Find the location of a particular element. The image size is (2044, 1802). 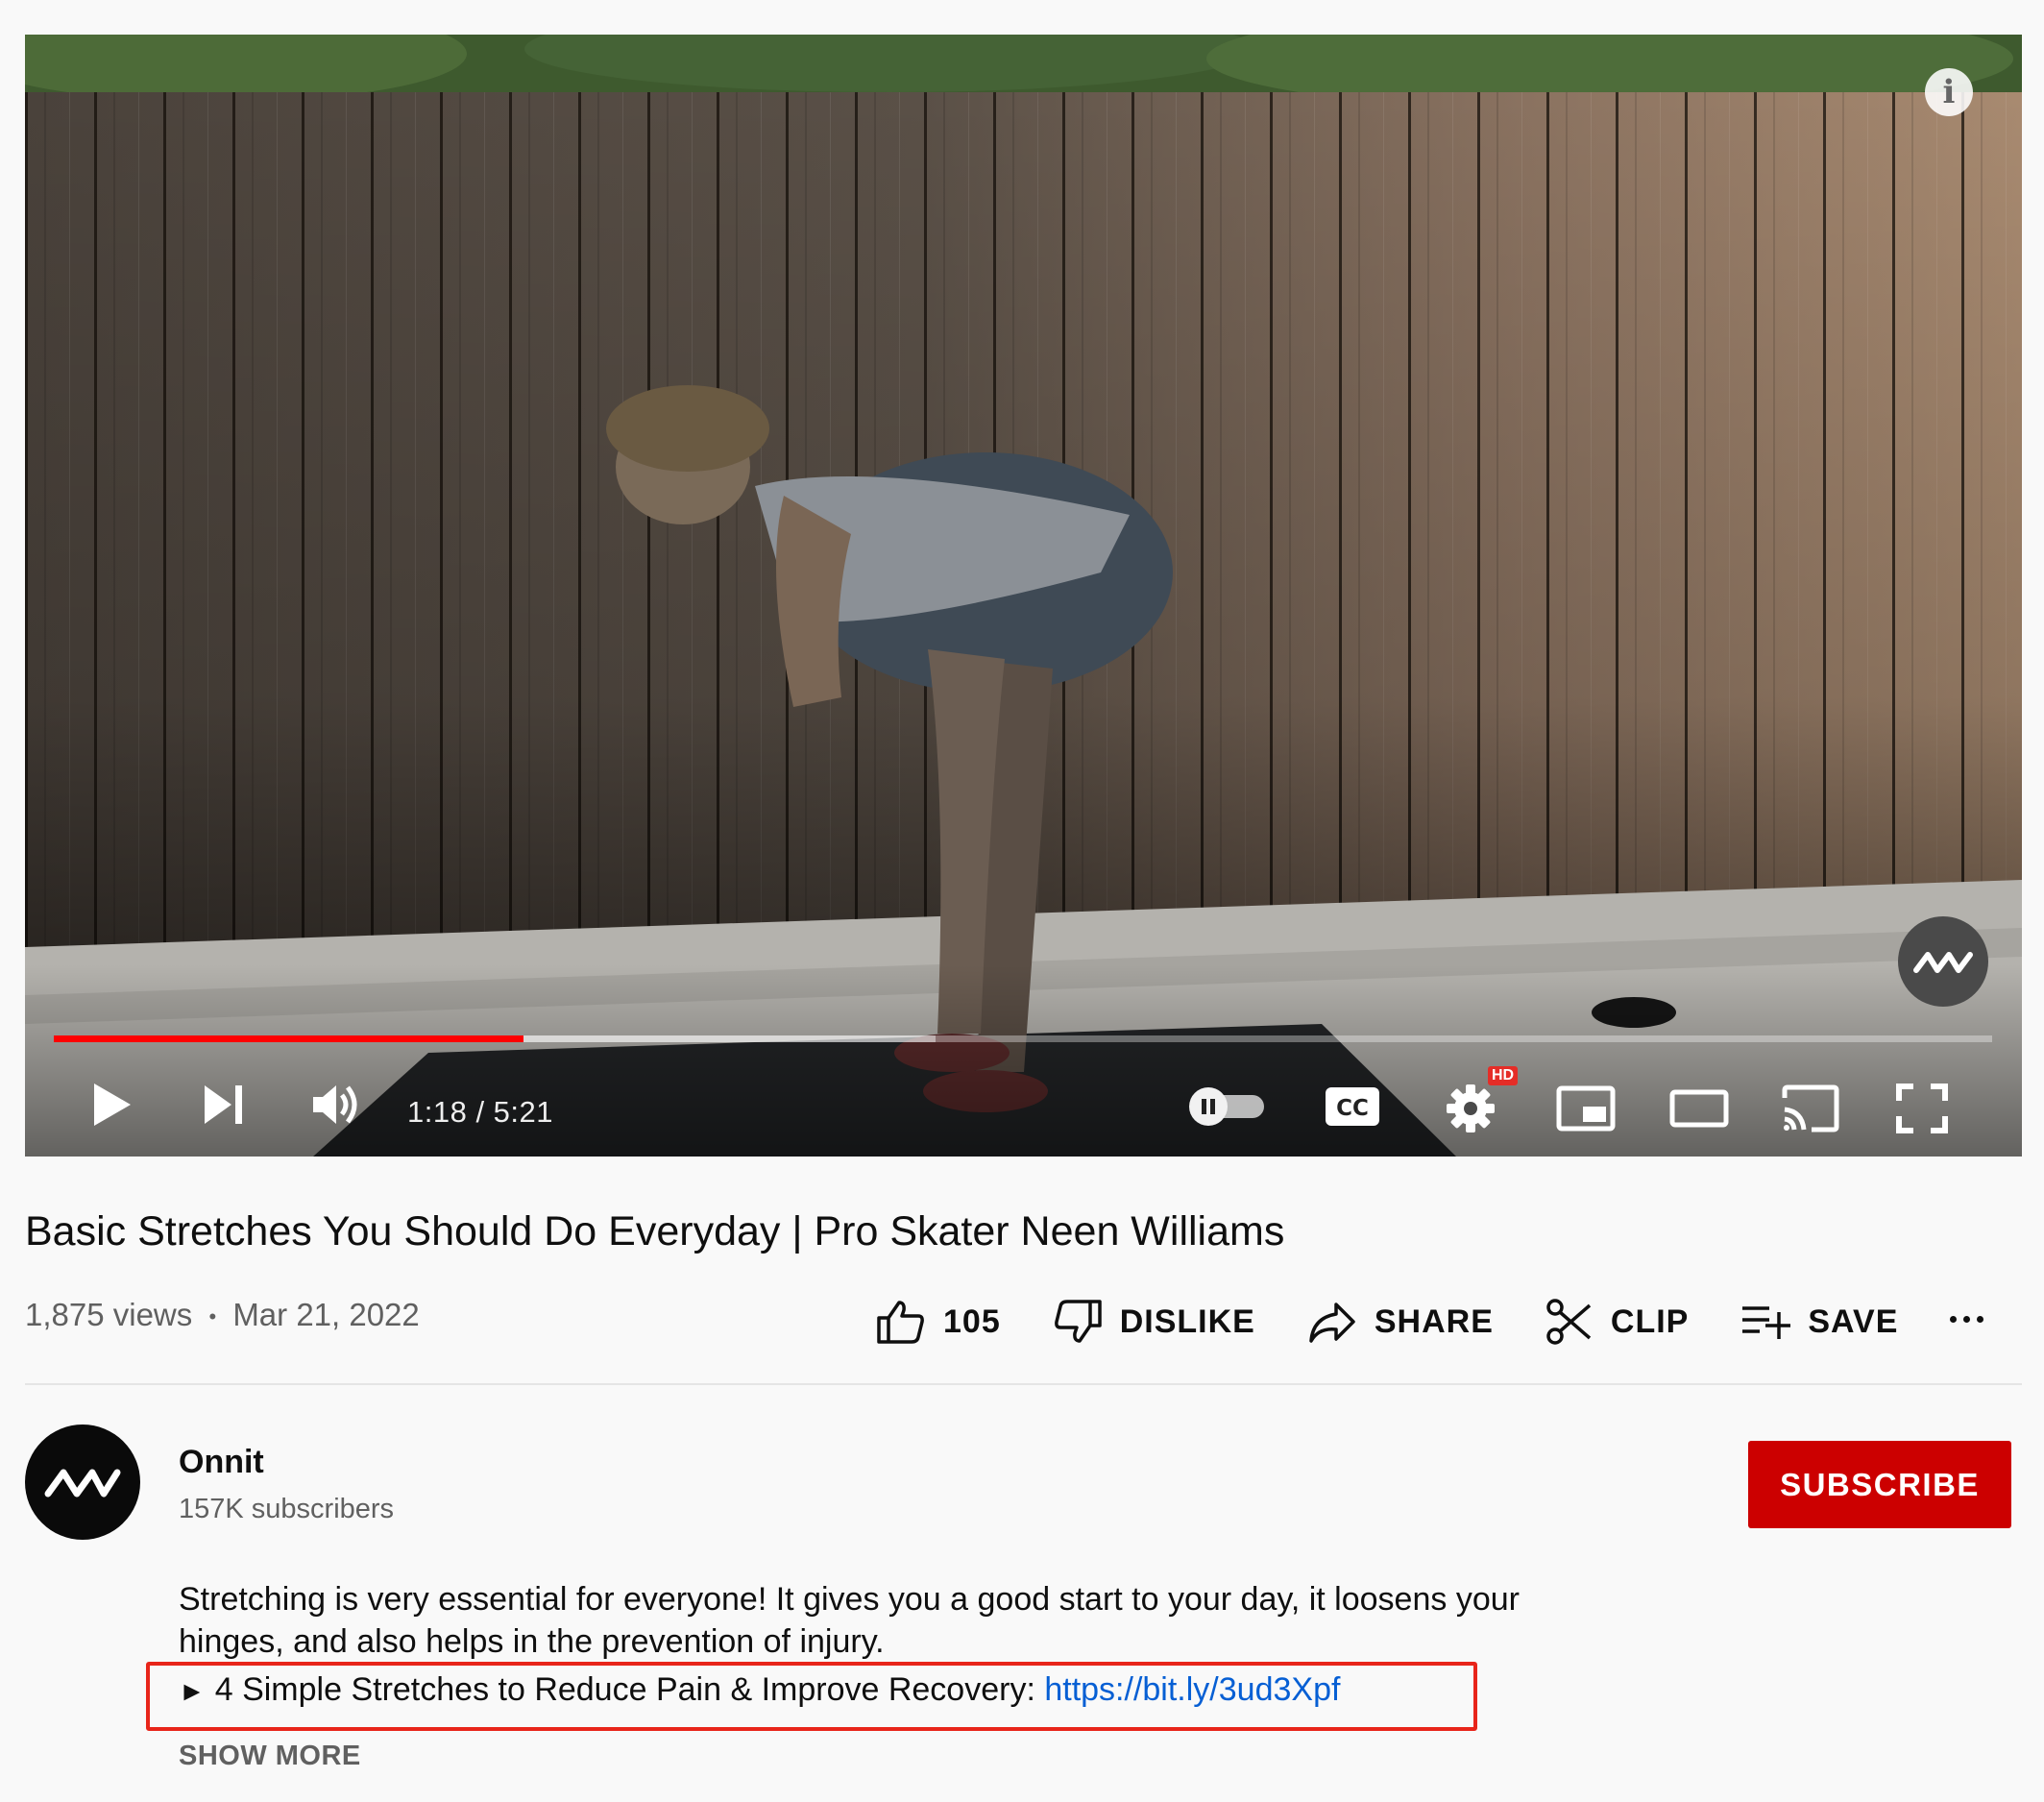

video-meta: 1,875 views • Mar 21, 2022 is located at coordinates (222, 1315).